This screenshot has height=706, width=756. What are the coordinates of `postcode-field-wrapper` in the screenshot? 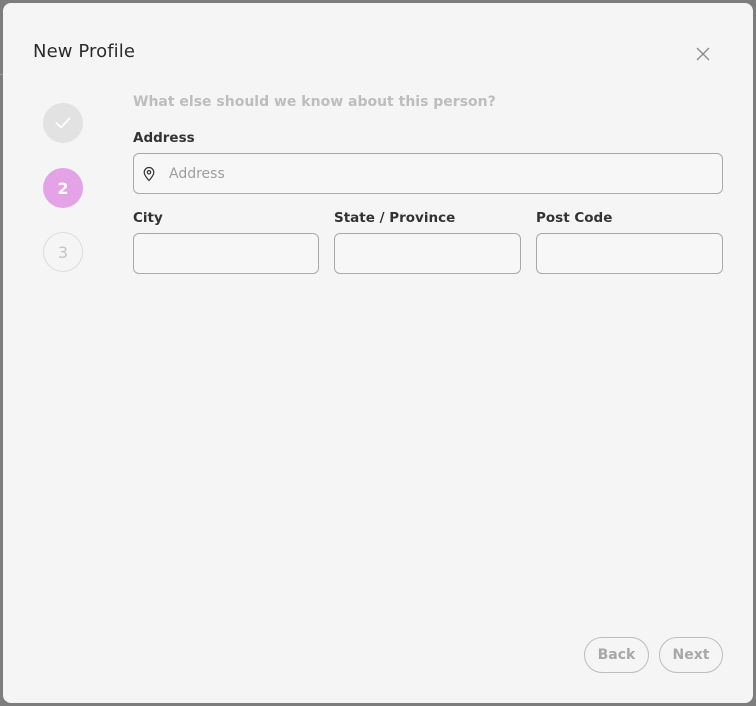 It's located at (629, 253).